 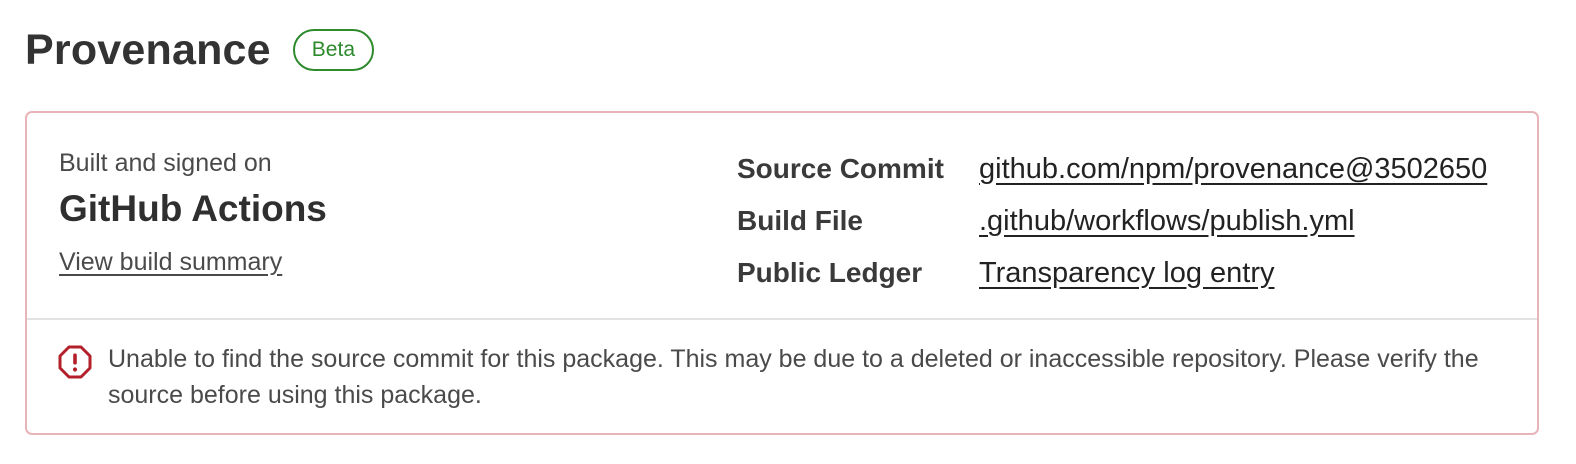 I want to click on build-file-link: .github/workflows/publish.yml, so click(x=1167, y=221).